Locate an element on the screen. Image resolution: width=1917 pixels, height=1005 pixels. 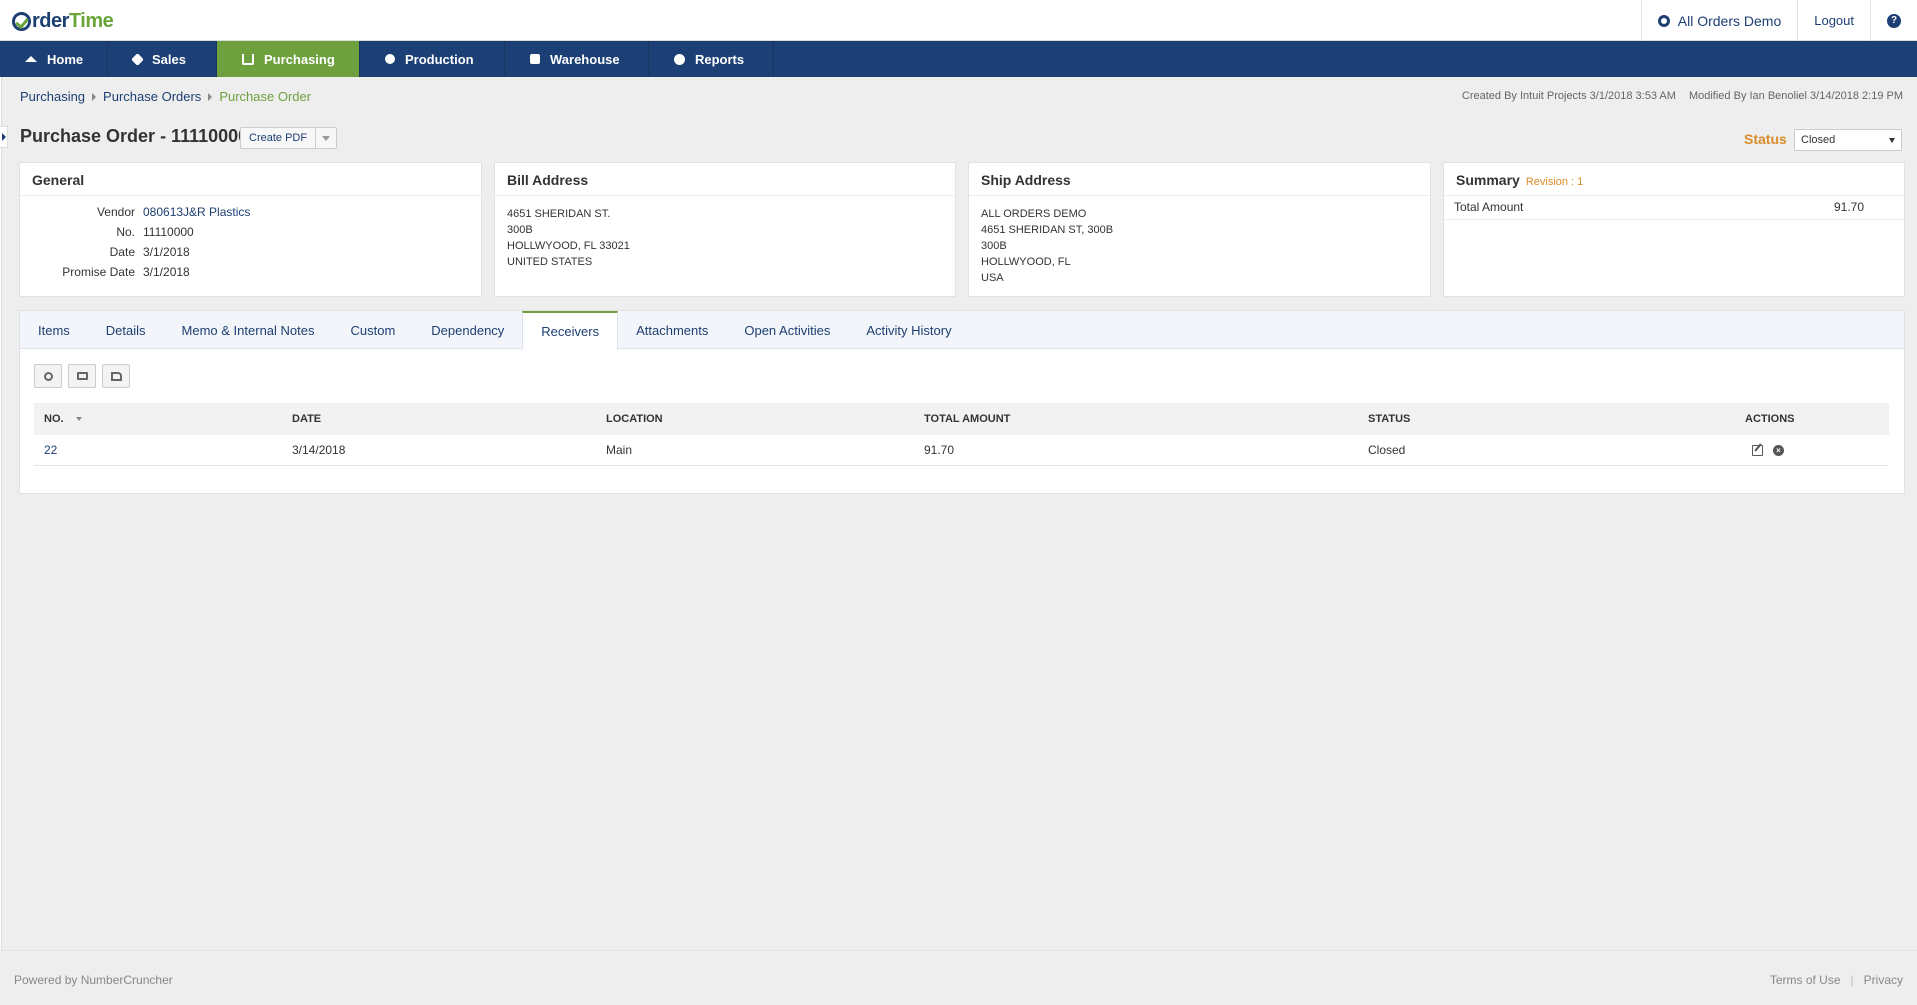
promise-date-value: 3/1/2018 is located at coordinates (166, 272).